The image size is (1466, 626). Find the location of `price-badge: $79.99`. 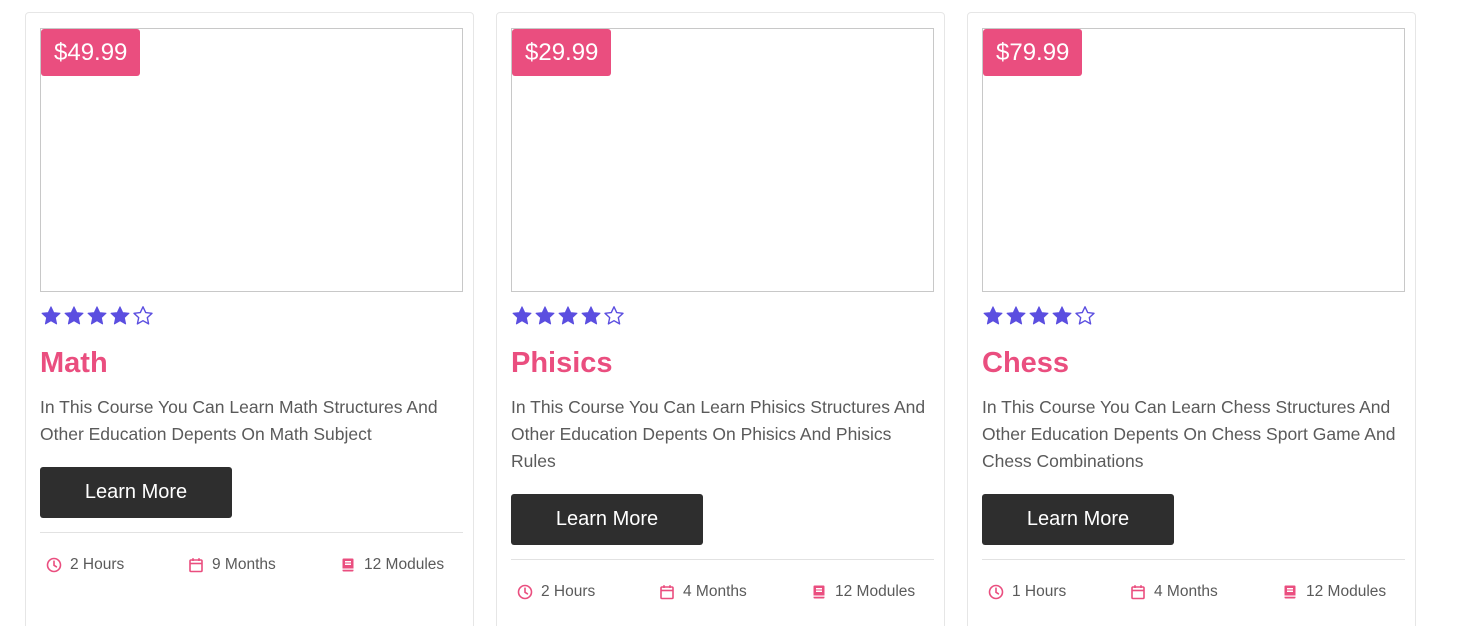

price-badge: $79.99 is located at coordinates (1033, 52).